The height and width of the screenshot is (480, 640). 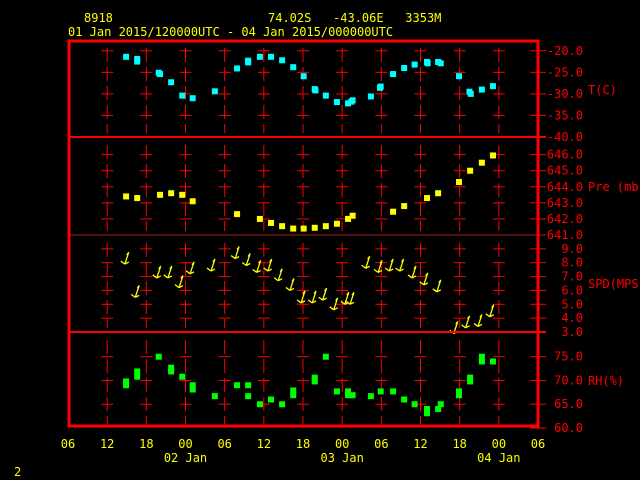 I want to click on y-tick-label: 3.0, so click(x=572, y=332).